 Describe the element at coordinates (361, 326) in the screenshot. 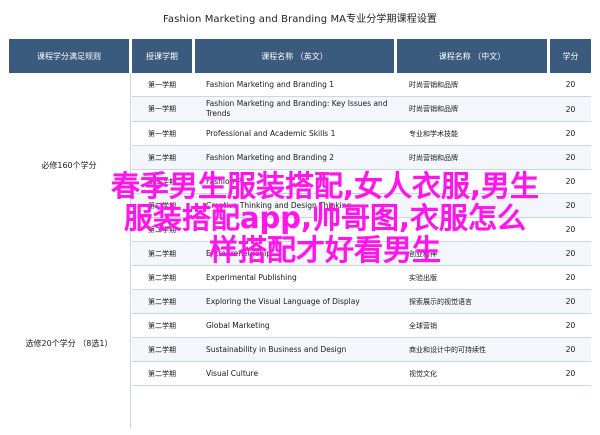

I see `table-row: 第二学期 Global Marketing 全球营销 20` at that location.